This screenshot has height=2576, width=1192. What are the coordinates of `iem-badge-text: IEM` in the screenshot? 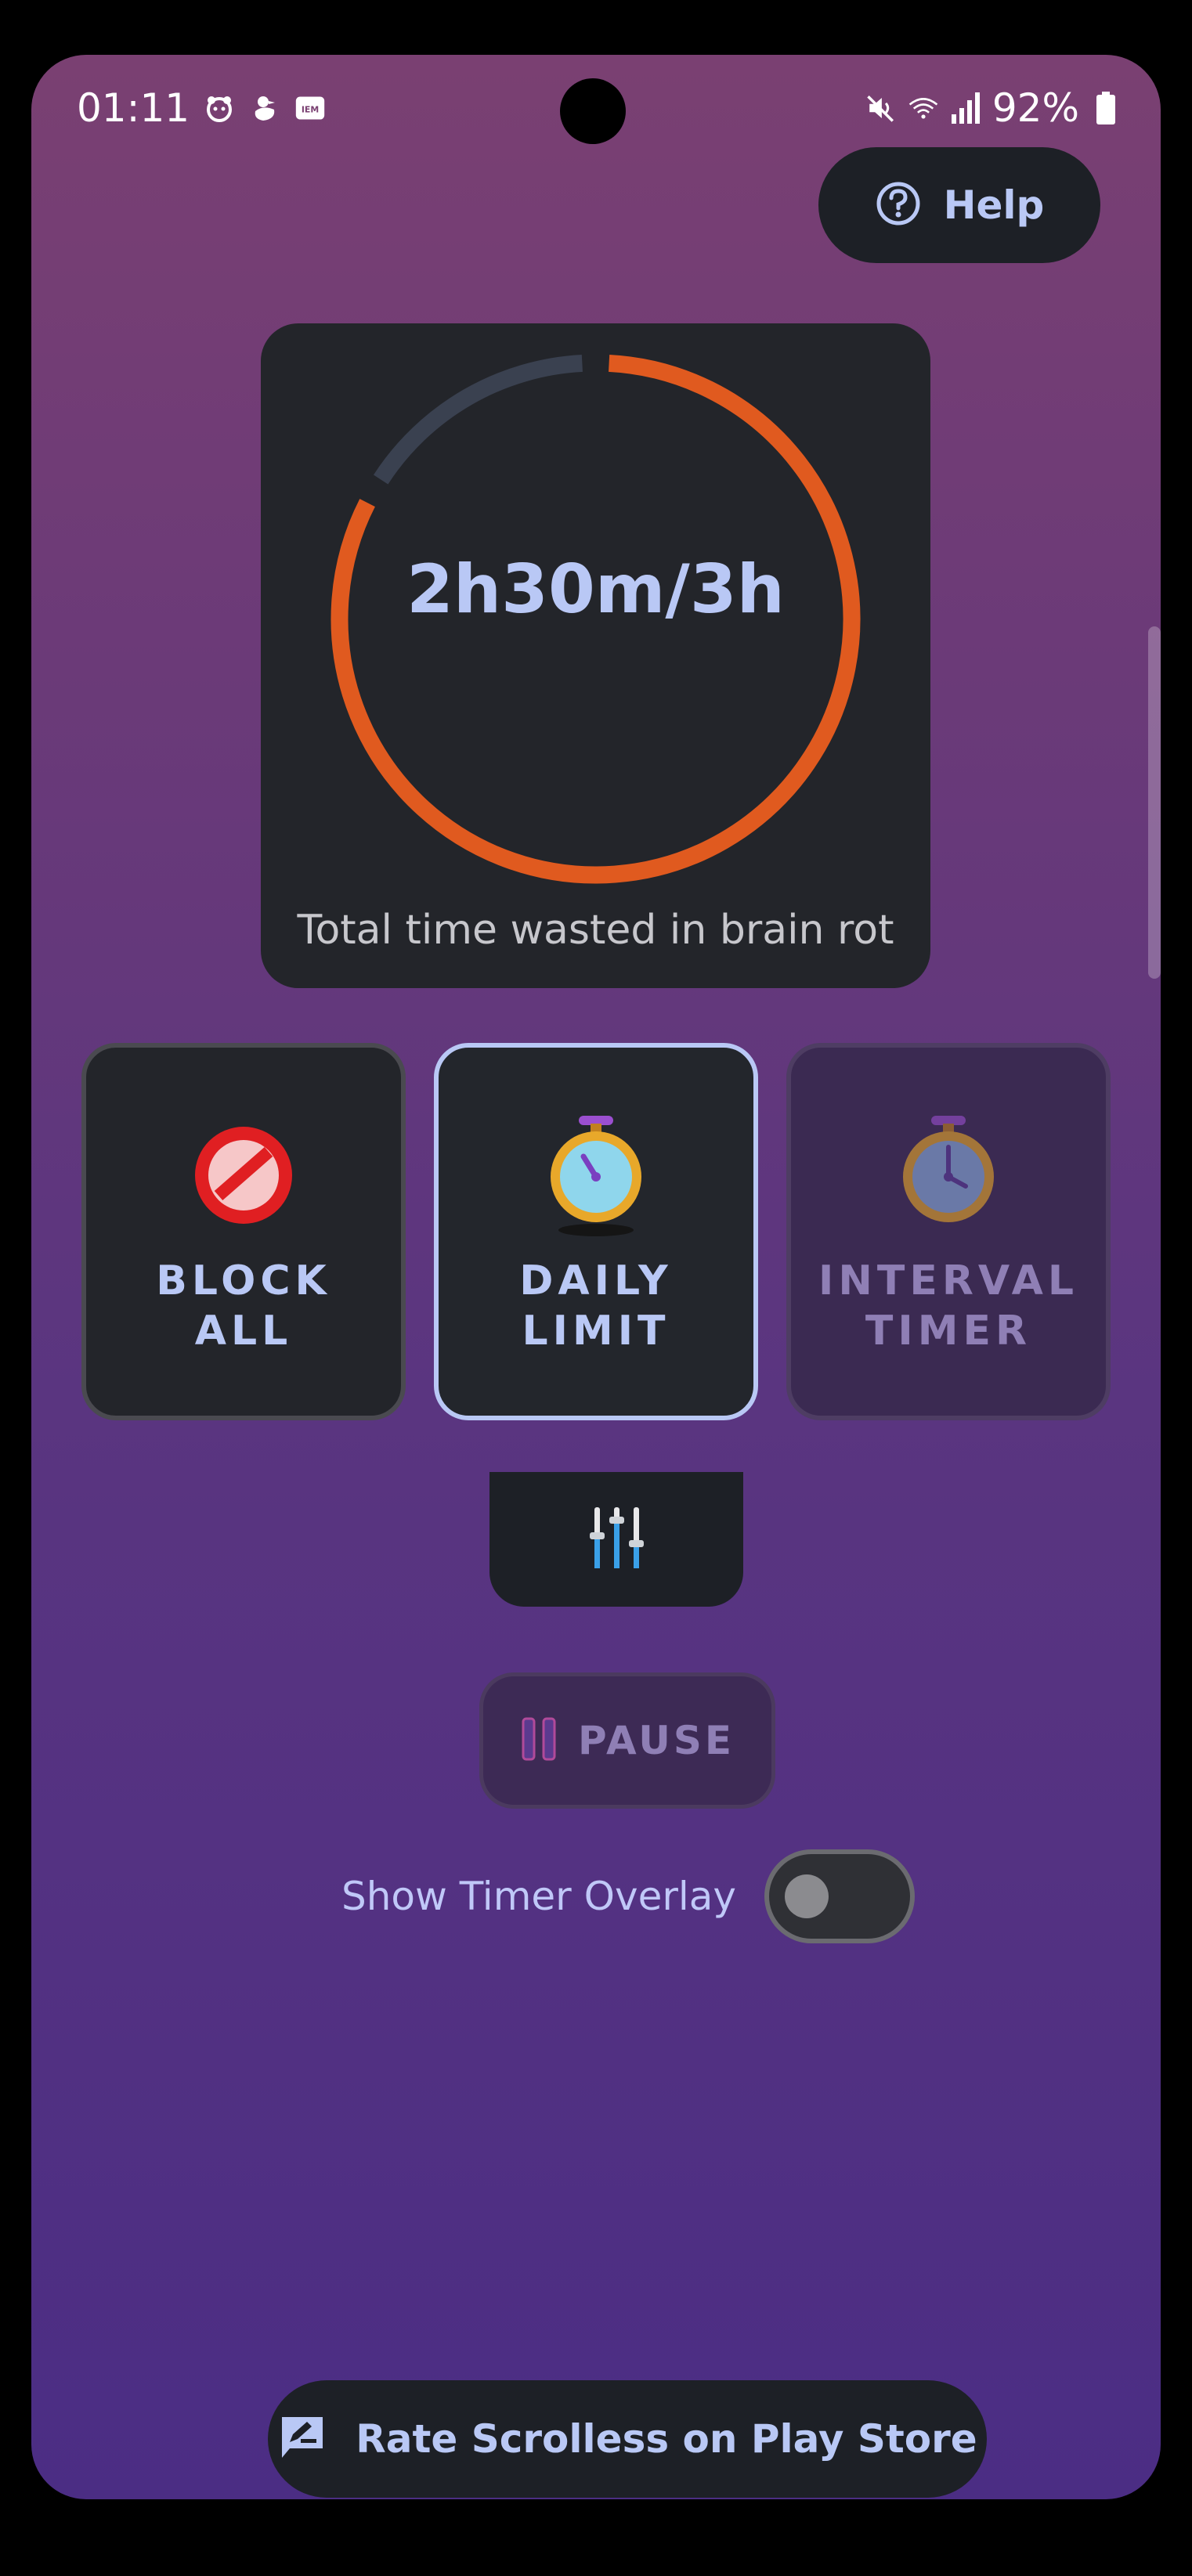 It's located at (310, 109).